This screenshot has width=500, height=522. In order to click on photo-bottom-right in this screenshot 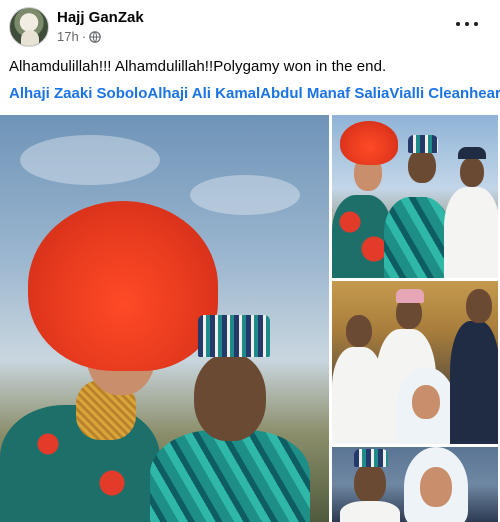, I will do `click(415, 484)`.